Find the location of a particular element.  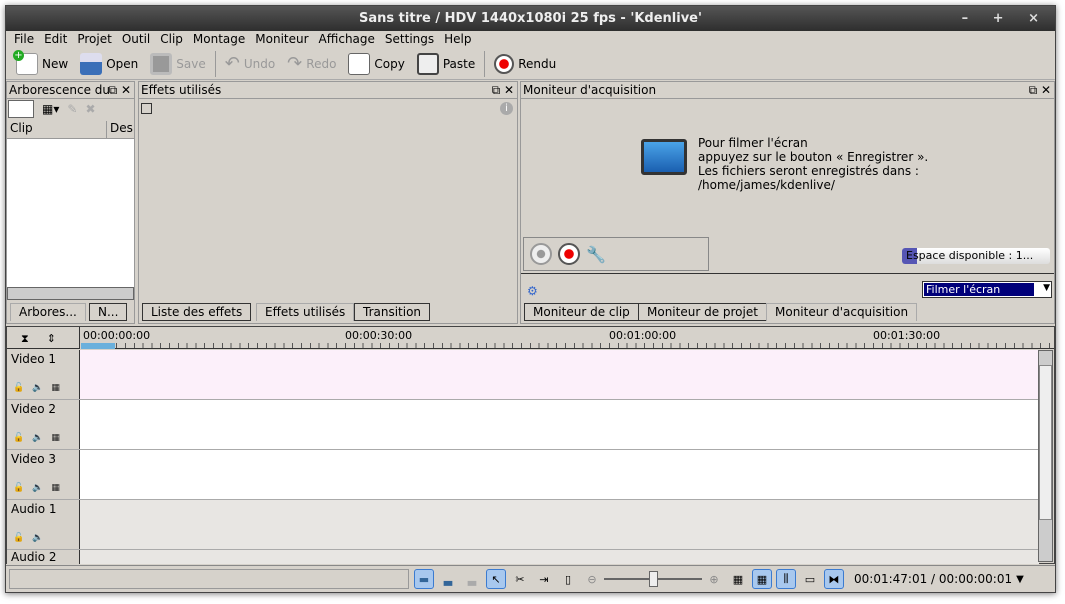

track-audio-1: Audio 1 🔓🔈 is located at coordinates (523, 525).